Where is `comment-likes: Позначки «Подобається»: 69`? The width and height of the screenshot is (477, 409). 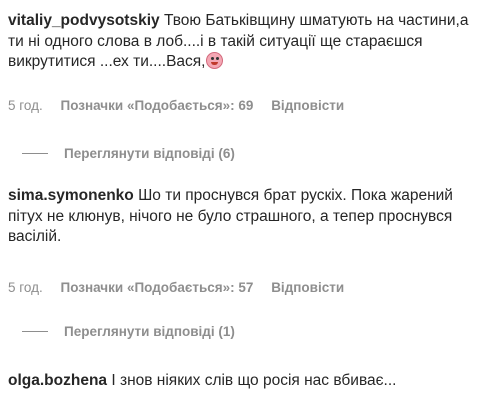
comment-likes: Позначки «Подобається»: 69 is located at coordinates (157, 105).